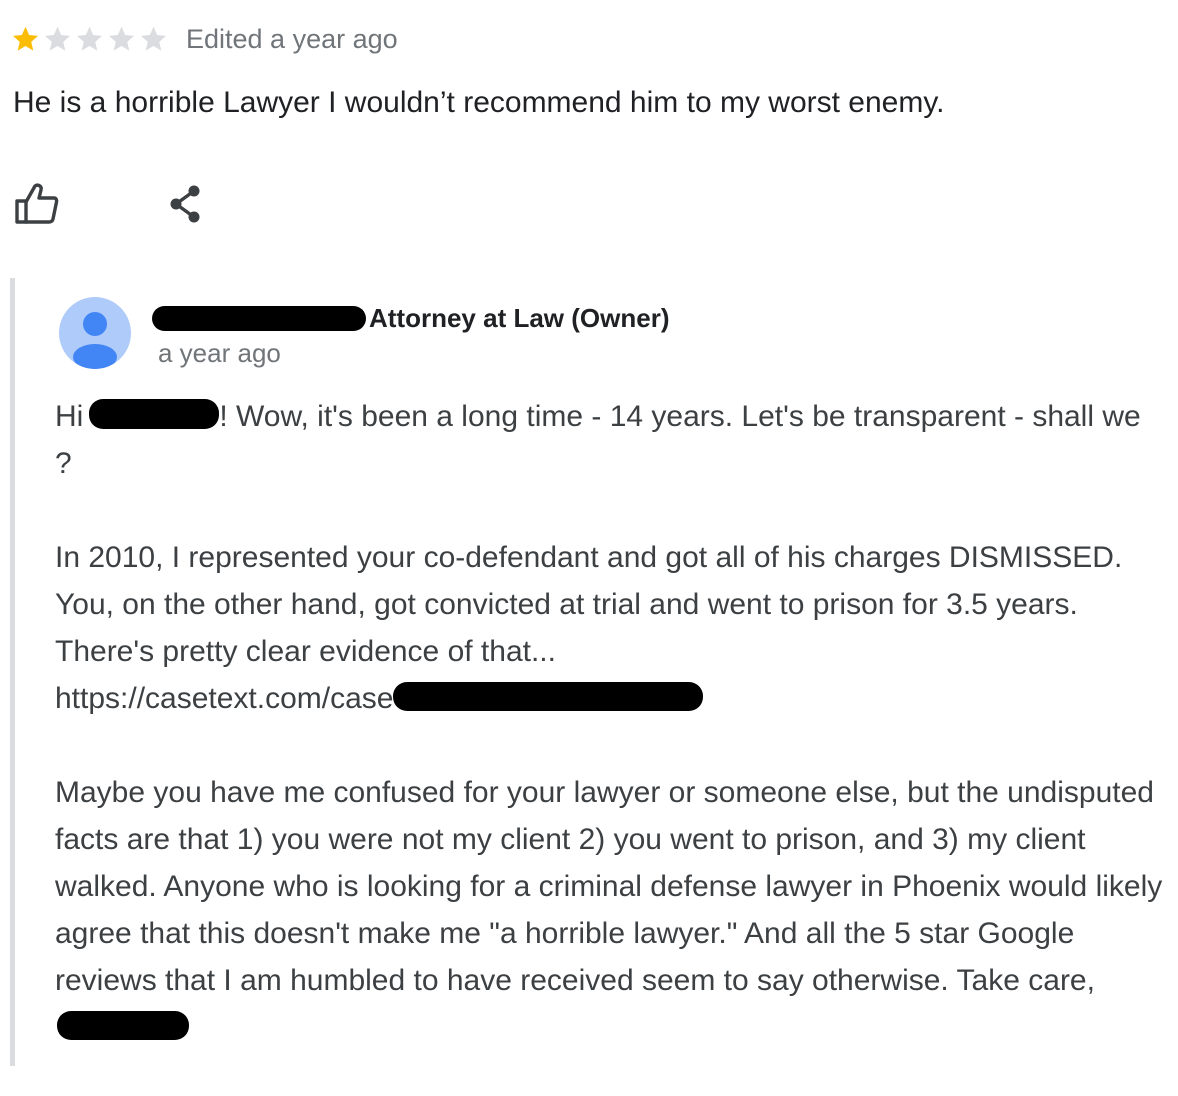 This screenshot has height=1096, width=1178. I want to click on edited-timestamp: Edited a year ago, so click(292, 38).